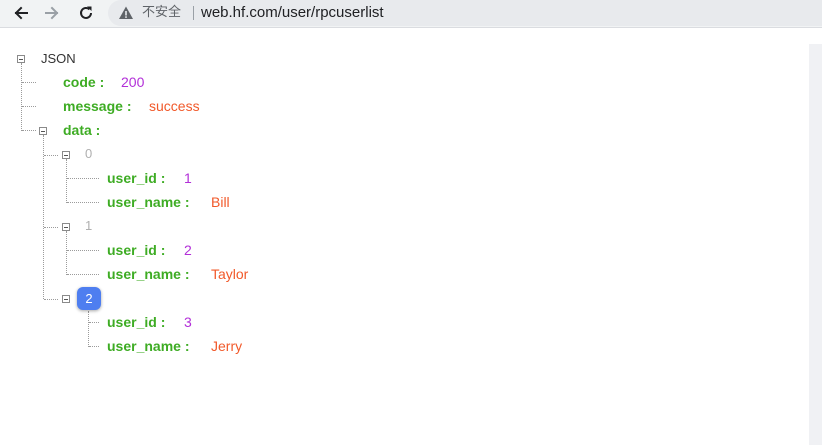 This screenshot has width=822, height=445. What do you see at coordinates (97, 106) in the screenshot?
I see `key-message: message :` at bounding box center [97, 106].